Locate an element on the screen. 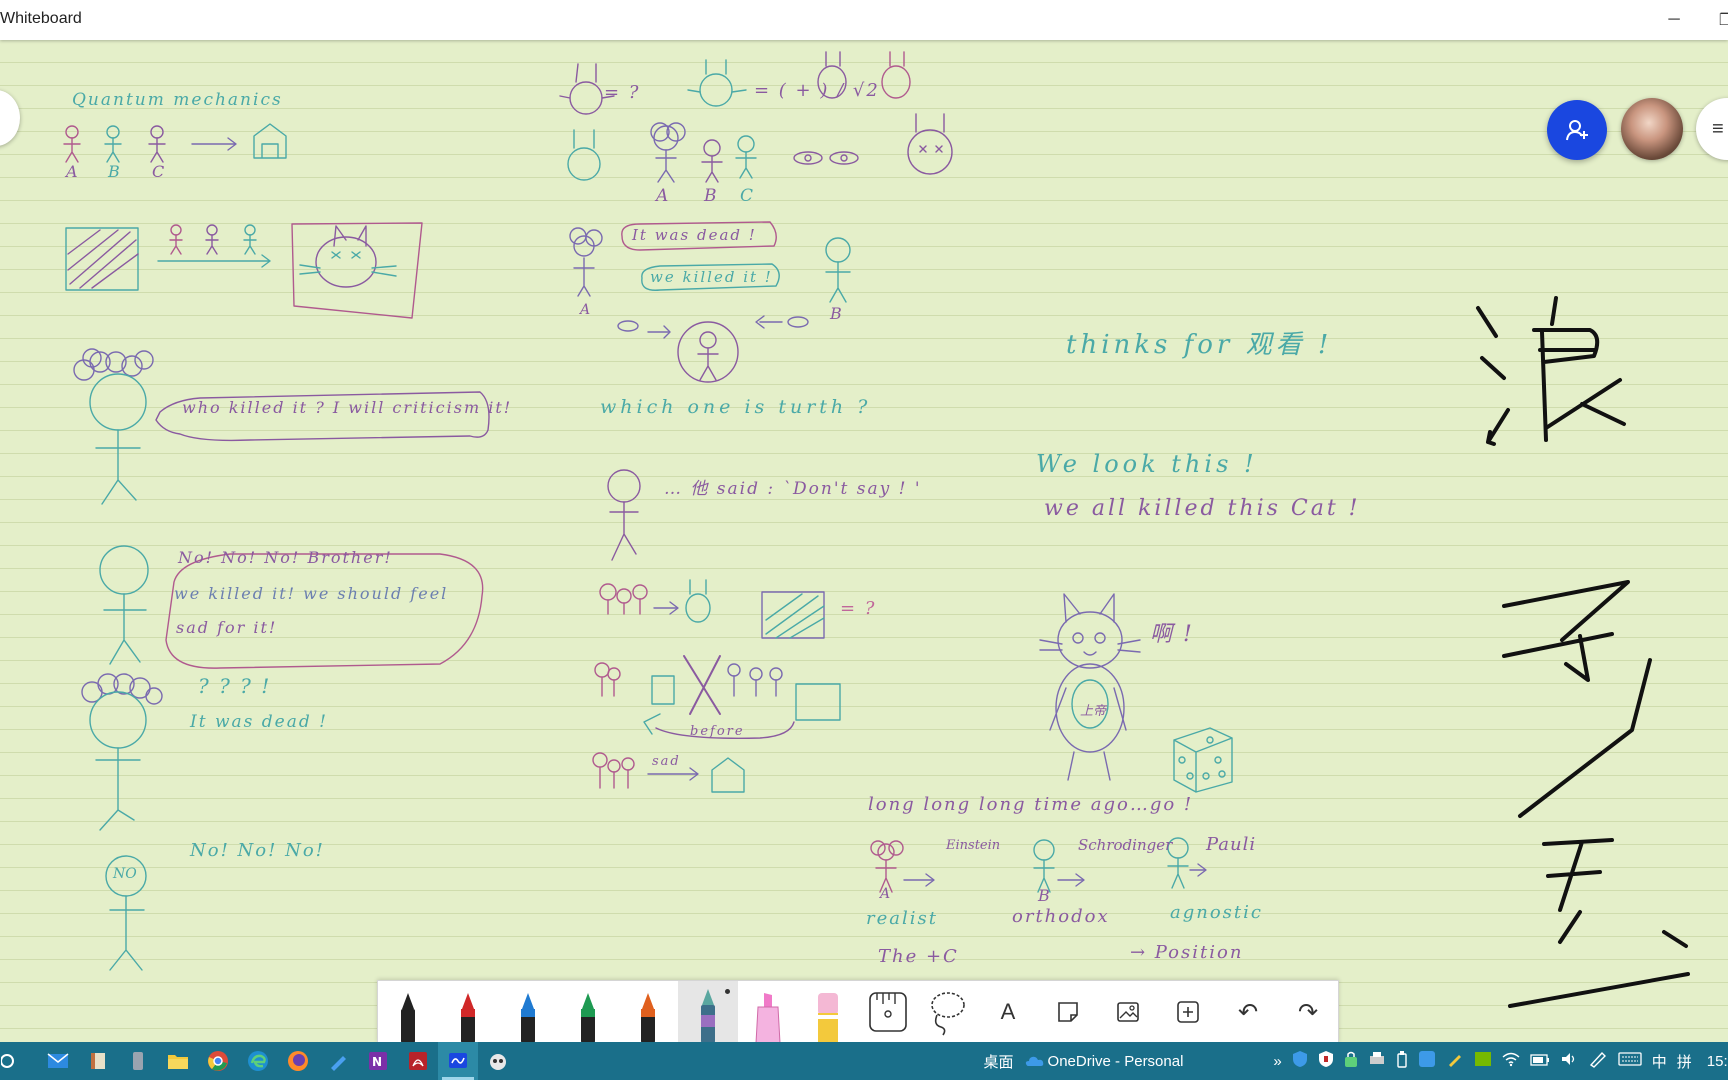  usb-icon is located at coordinates (1402, 1061).